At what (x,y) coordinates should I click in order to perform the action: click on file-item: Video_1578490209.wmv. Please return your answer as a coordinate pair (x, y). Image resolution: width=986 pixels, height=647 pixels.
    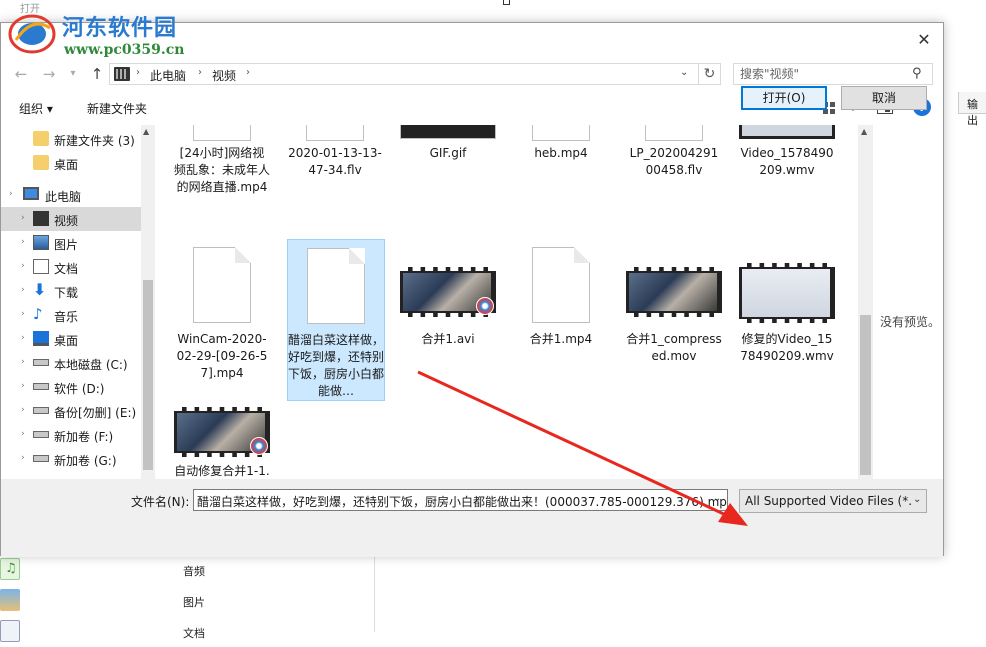
    Looking at the image, I should click on (788, 165).